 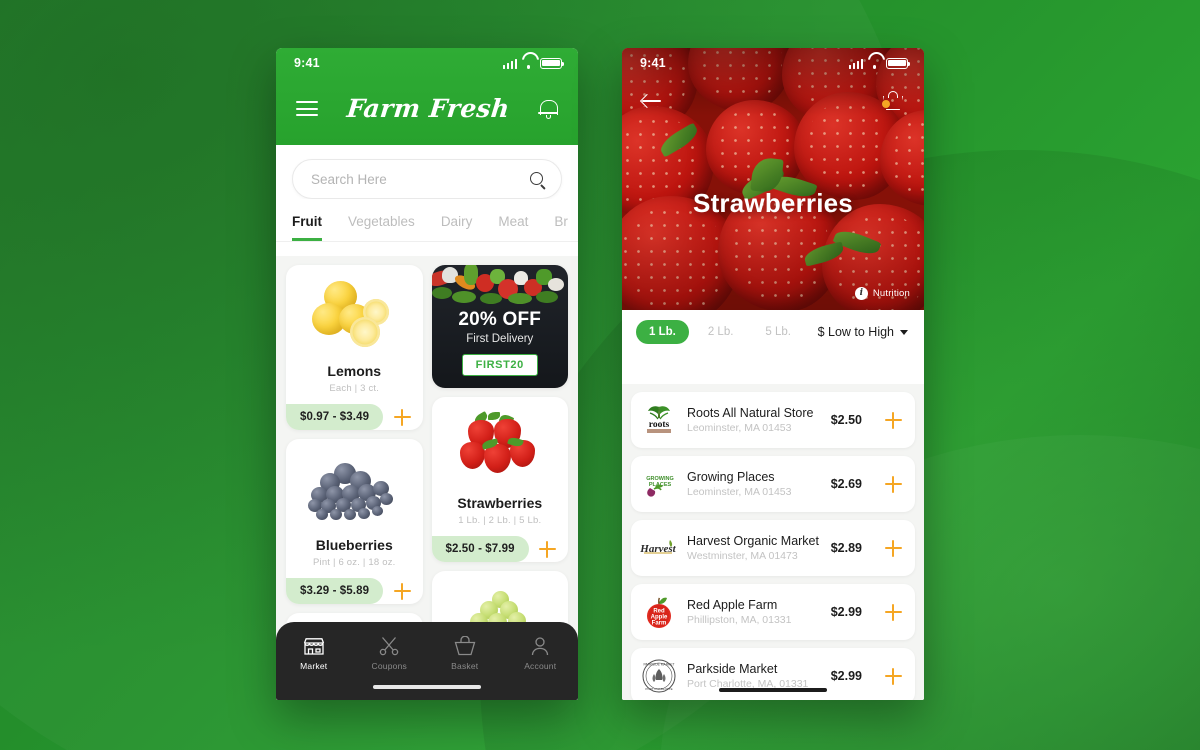 I want to click on product-units: Each | 3 ct., so click(x=354, y=388).